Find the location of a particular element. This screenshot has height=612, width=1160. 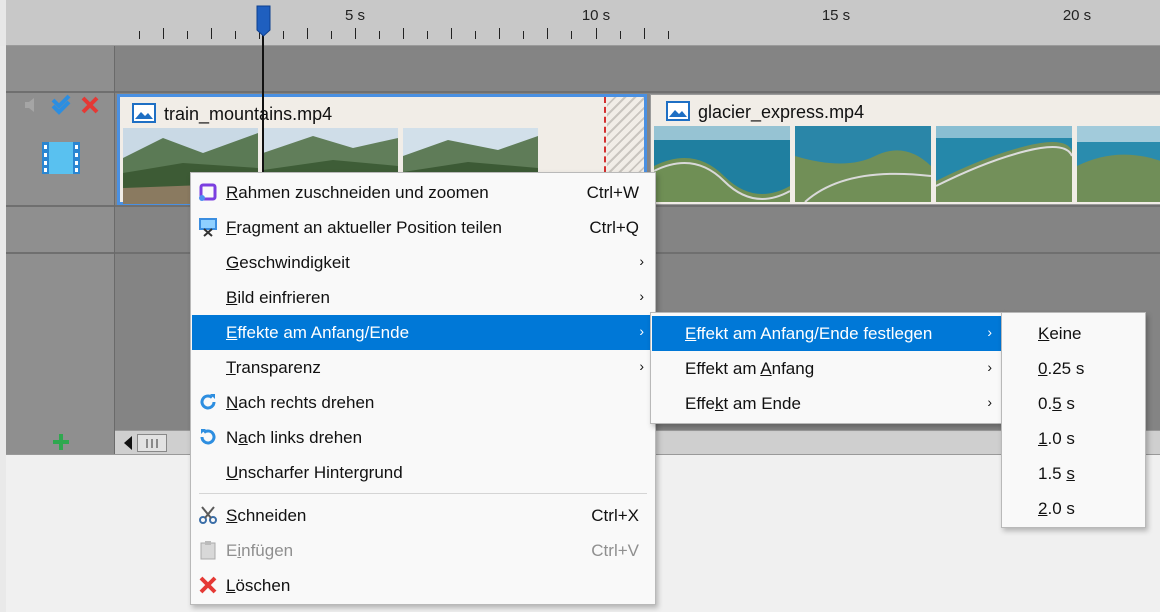

clip-title: train_mountains.mp4 is located at coordinates (248, 114).